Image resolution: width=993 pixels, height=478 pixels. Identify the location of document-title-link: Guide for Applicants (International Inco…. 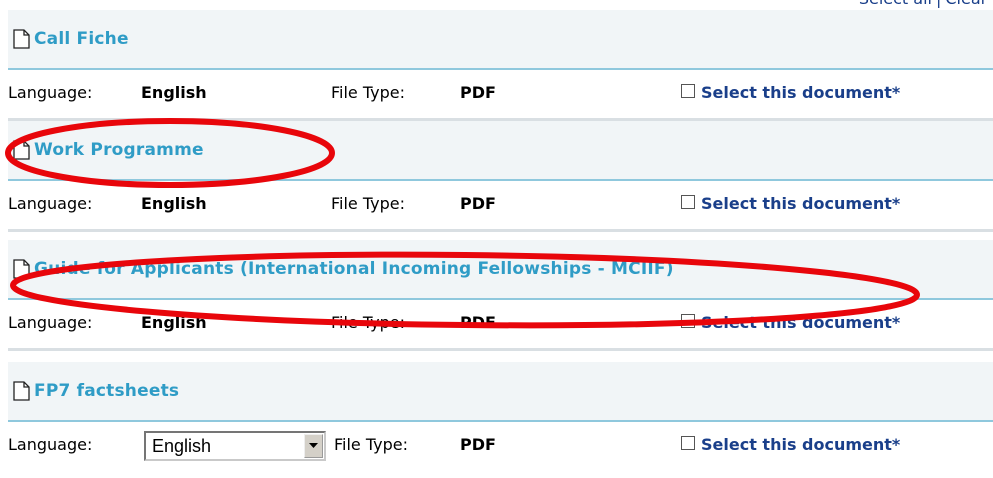
(354, 269).